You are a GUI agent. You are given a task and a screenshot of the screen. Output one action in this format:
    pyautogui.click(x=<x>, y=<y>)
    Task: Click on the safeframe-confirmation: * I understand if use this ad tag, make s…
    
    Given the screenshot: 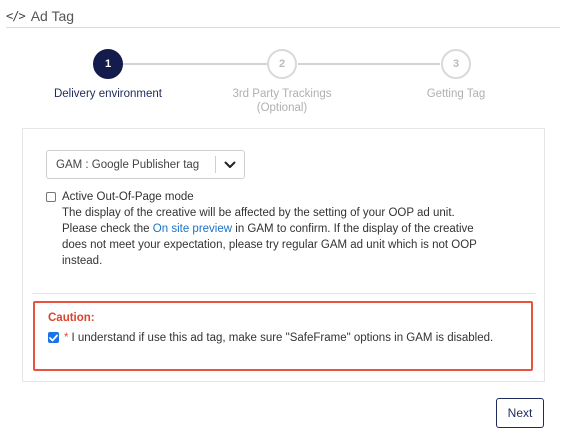 What is the action you would take?
    pyautogui.click(x=283, y=338)
    